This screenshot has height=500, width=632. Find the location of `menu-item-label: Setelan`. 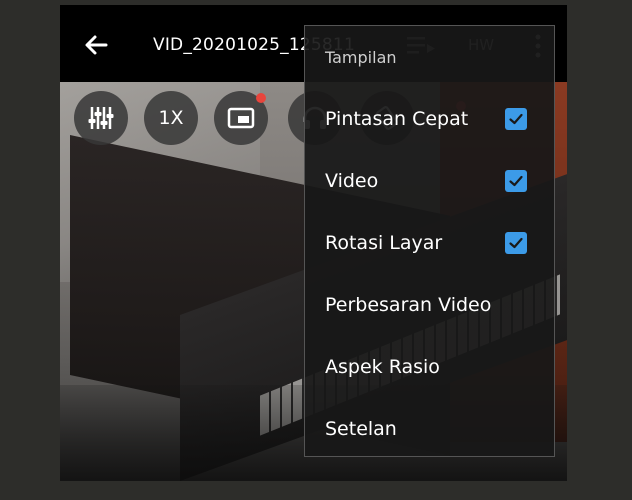

menu-item-label: Setelan is located at coordinates (361, 429).